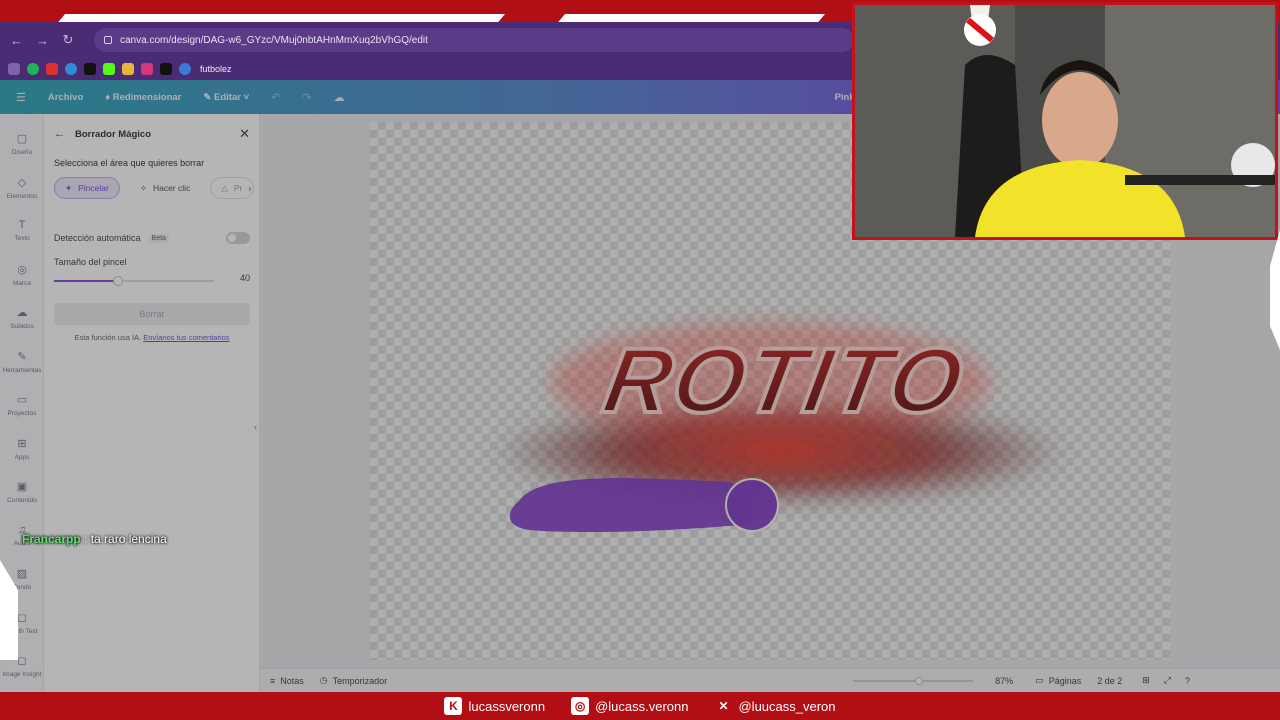 Image resolution: width=1280 pixels, height=720 pixels. What do you see at coordinates (1146, 680) in the screenshot?
I see `grid-view-icon: ⊞` at bounding box center [1146, 680].